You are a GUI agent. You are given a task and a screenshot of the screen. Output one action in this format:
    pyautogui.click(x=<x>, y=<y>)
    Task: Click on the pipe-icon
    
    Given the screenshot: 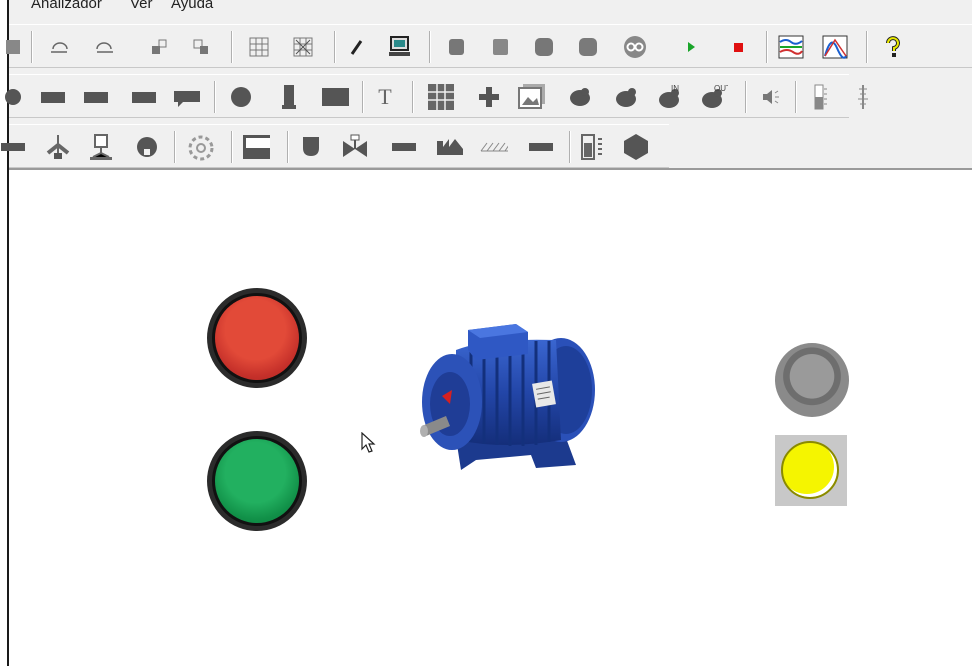 What is the action you would take?
    pyautogui.click(x=13, y=147)
    